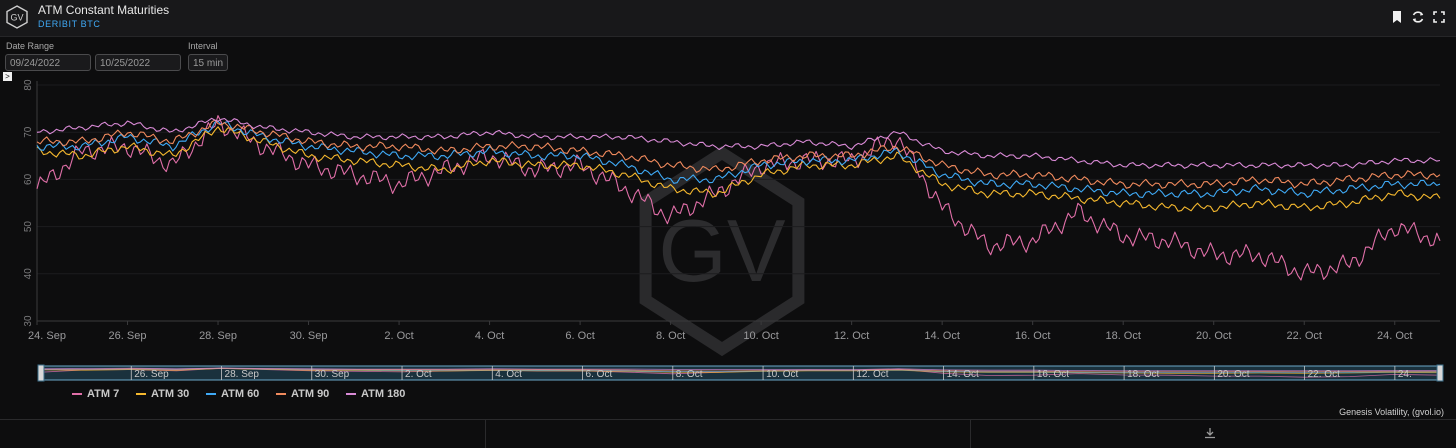 This screenshot has height=448, width=1456. I want to click on legend-label: ATM 60, so click(240, 394).